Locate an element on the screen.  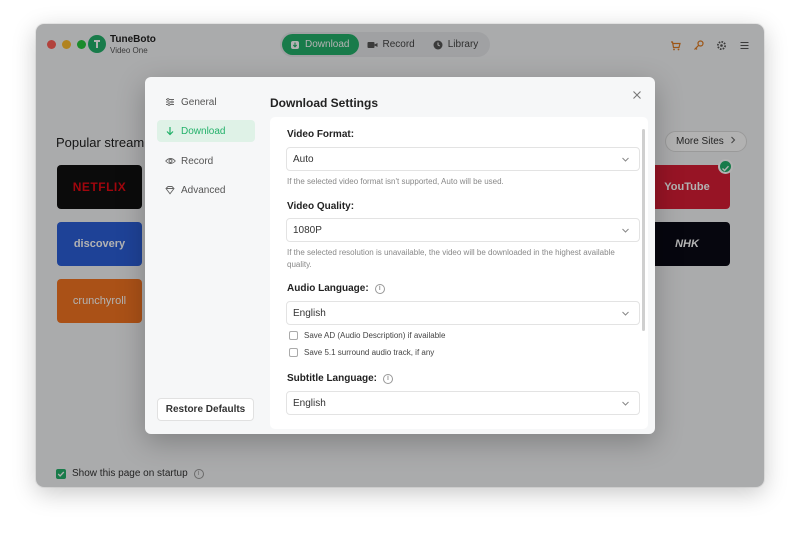
sidebar-item-general: General is located at coordinates (206, 102).